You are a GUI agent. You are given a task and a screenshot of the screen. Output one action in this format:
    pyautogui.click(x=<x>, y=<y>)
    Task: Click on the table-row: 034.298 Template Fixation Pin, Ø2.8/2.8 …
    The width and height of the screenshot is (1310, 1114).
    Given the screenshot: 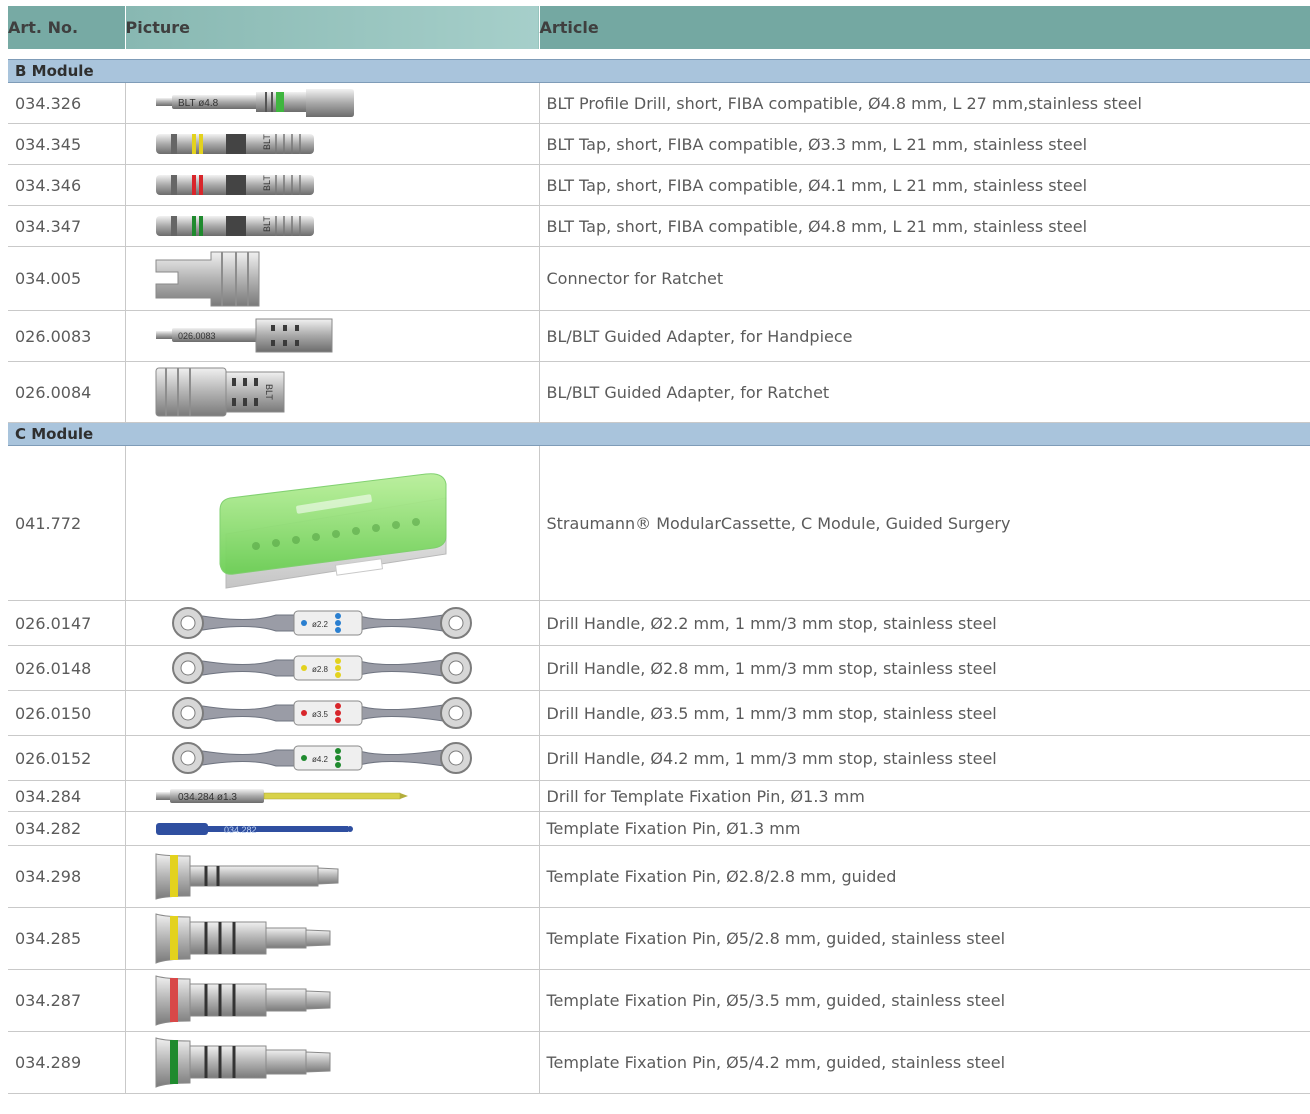 What is the action you would take?
    pyautogui.click(x=659, y=876)
    